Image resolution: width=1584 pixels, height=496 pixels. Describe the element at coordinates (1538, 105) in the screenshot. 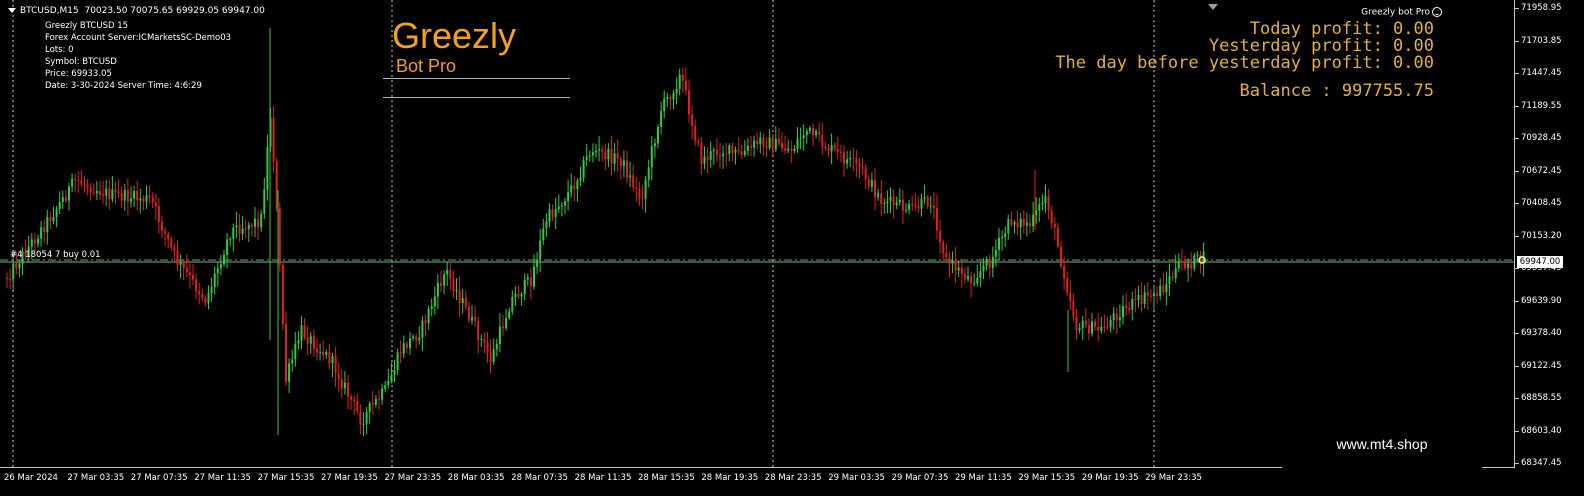

I see `price-tick-label: 71189.55` at that location.